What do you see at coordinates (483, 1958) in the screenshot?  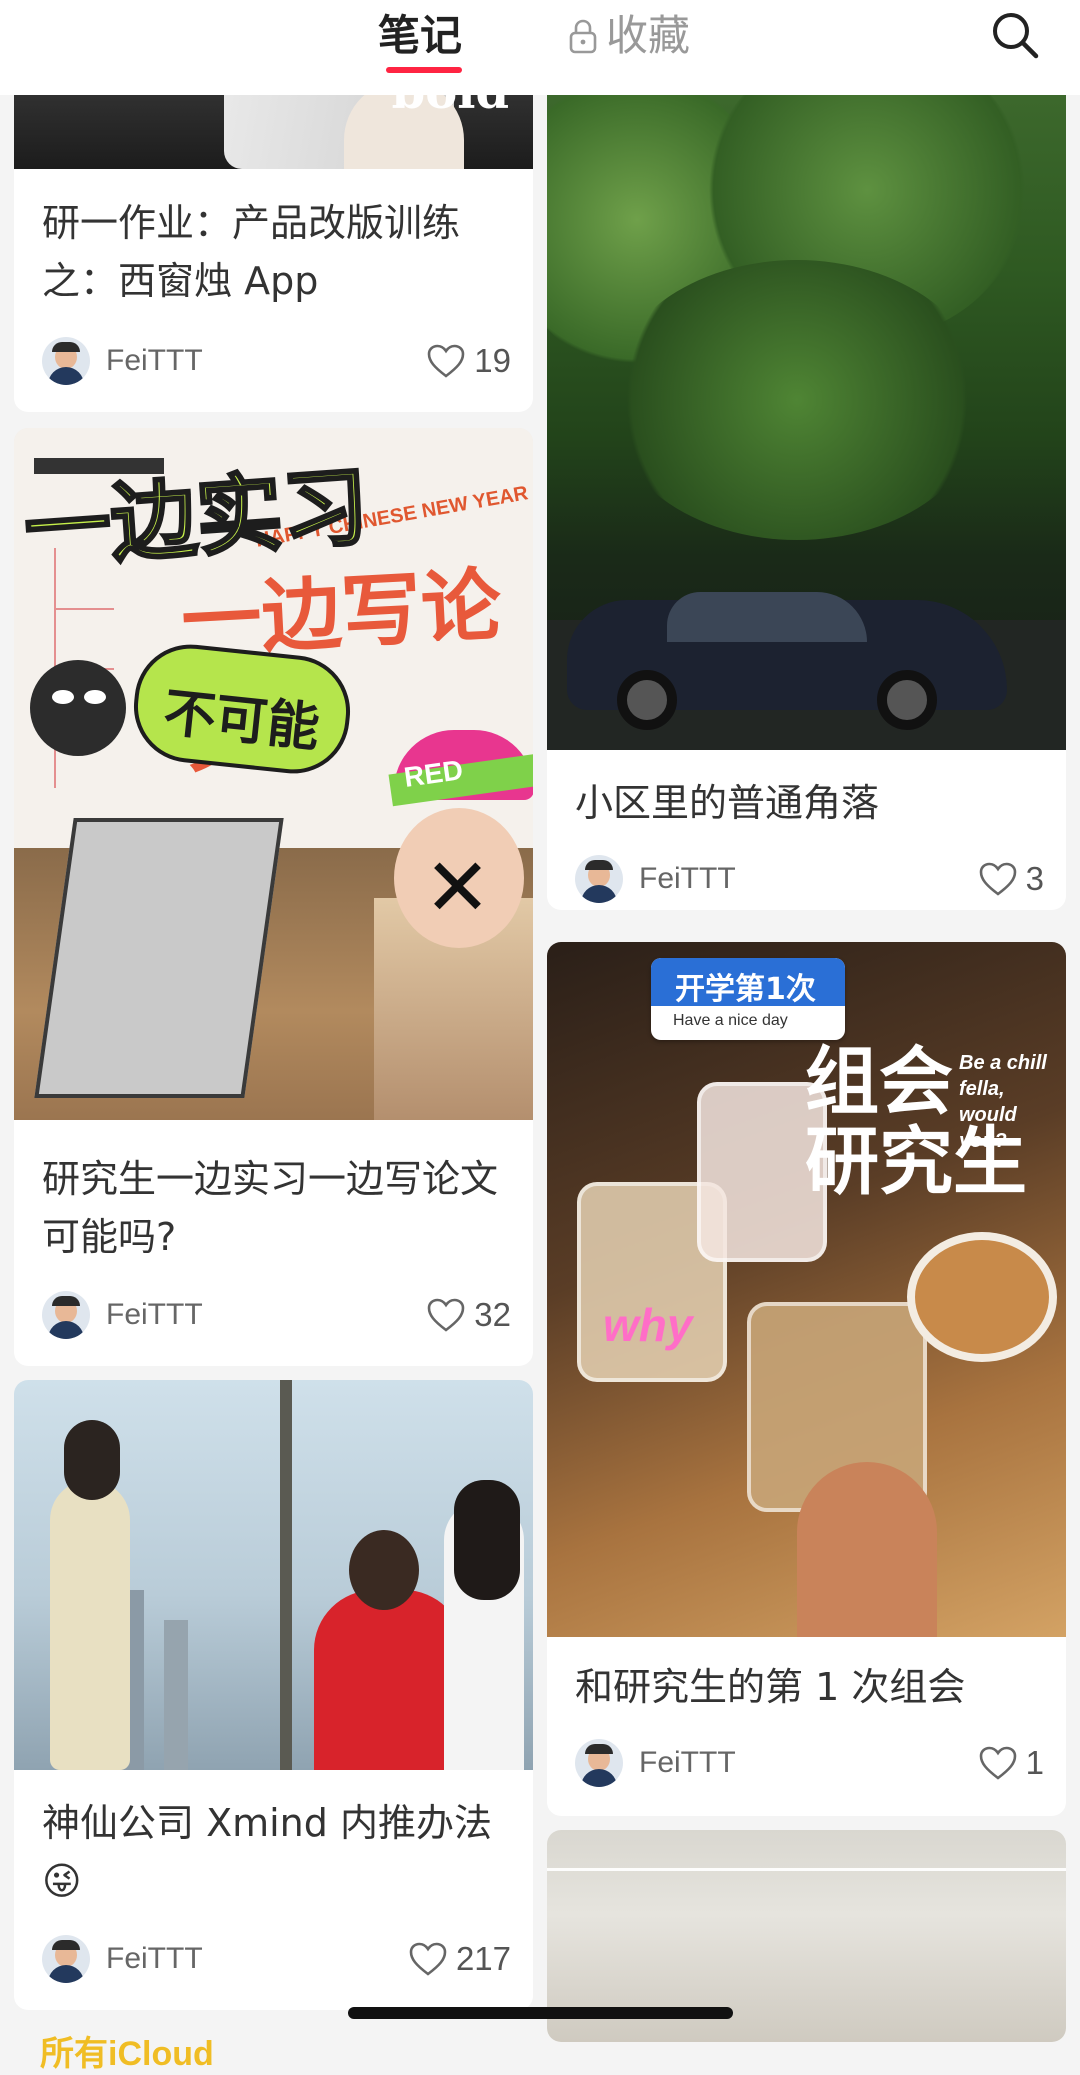 I see `like-count: 217` at bounding box center [483, 1958].